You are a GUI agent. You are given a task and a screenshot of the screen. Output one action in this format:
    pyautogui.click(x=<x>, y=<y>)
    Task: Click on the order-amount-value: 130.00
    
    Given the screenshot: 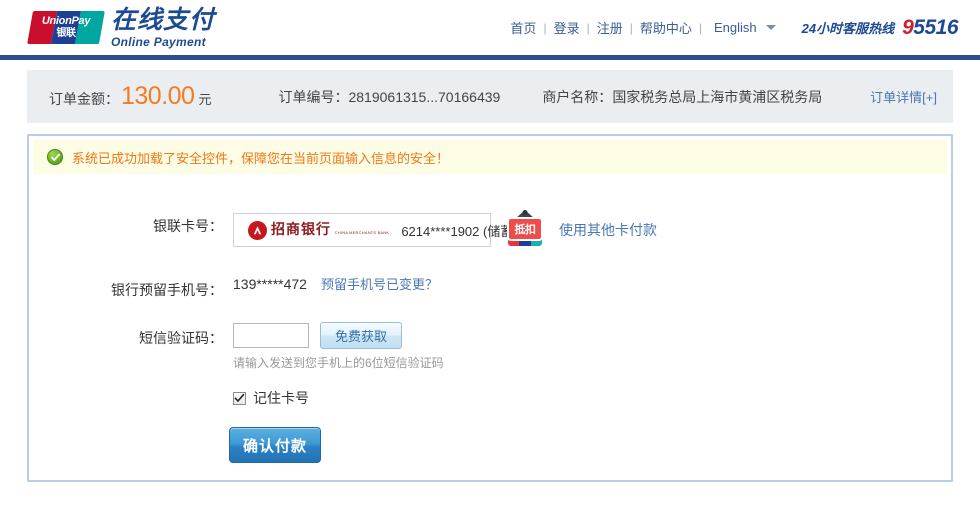 What is the action you would take?
    pyautogui.click(x=158, y=96)
    